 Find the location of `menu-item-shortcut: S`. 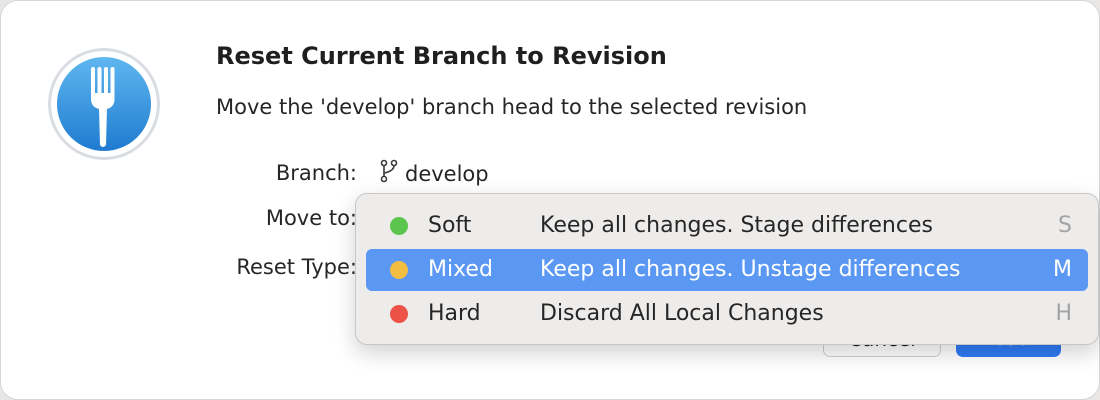

menu-item-shortcut: S is located at coordinates (1065, 225).